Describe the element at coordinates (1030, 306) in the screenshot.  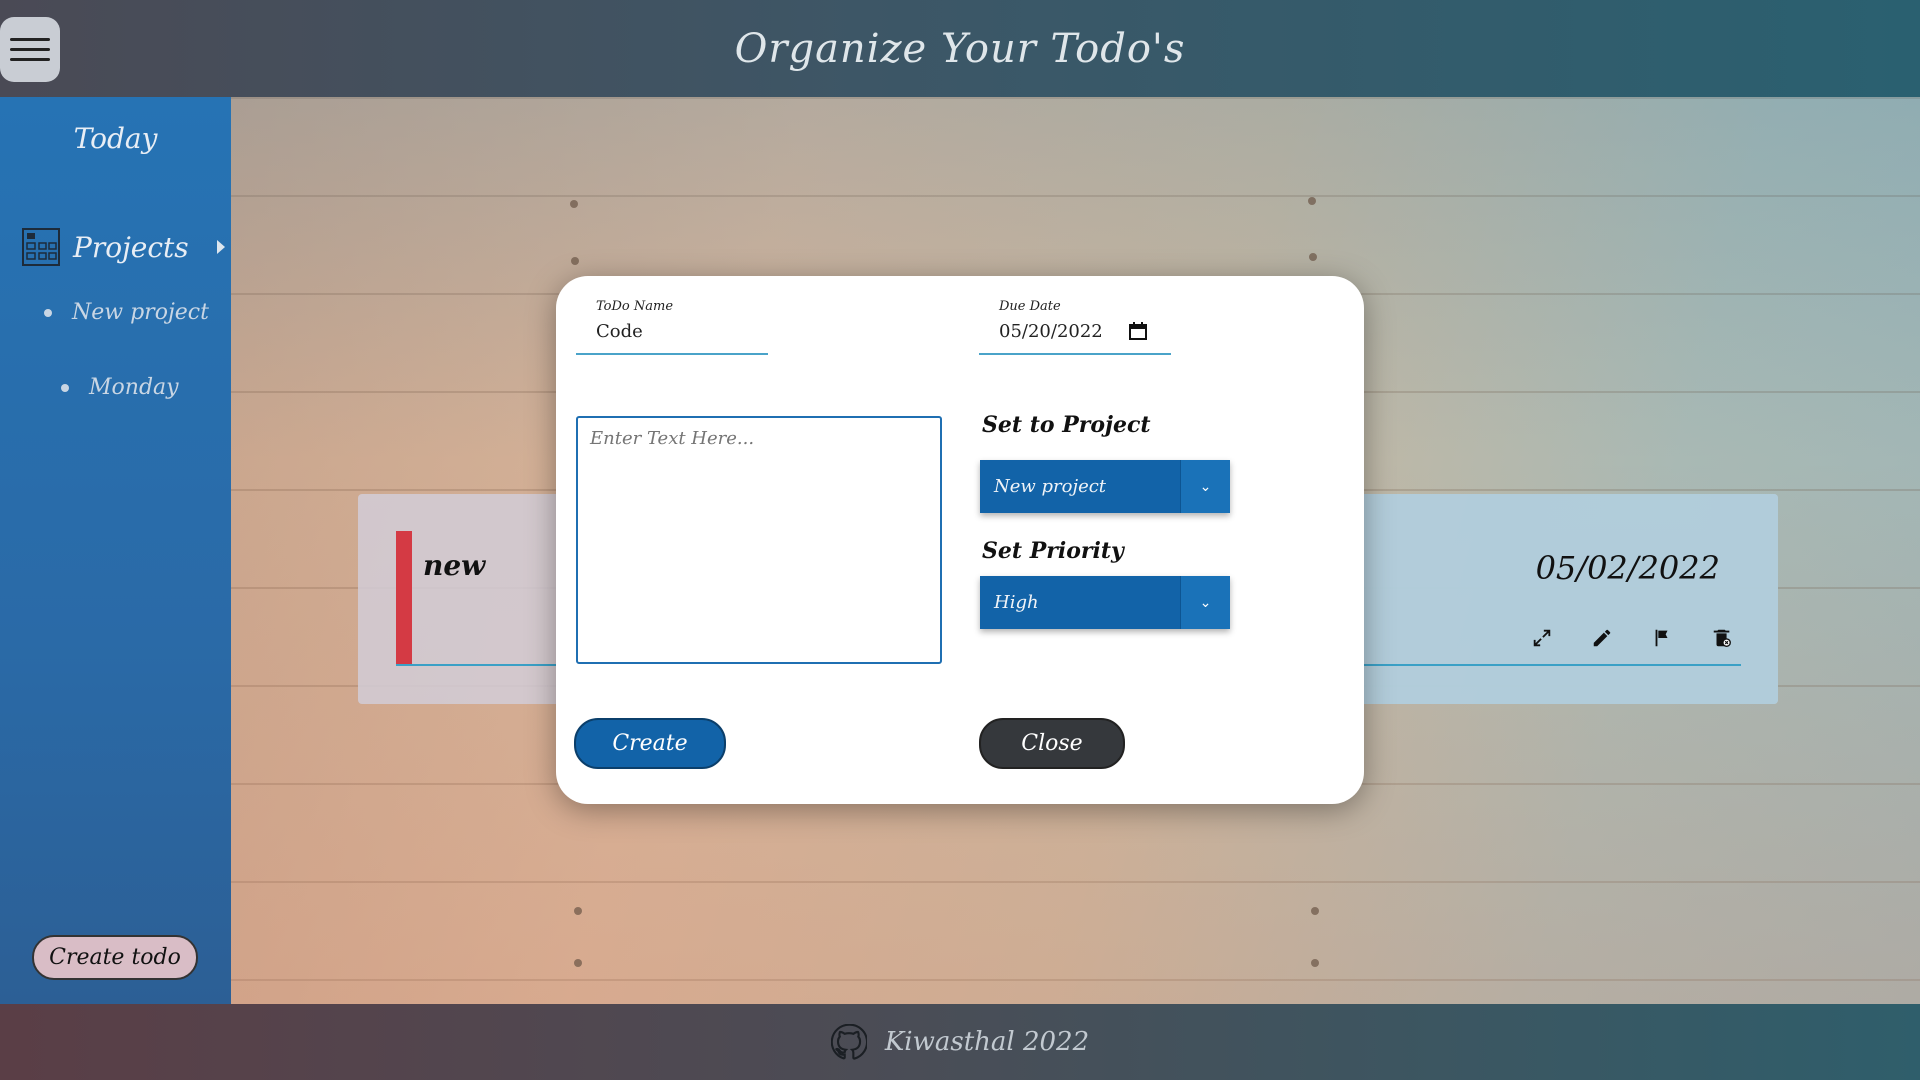
I see `due-date-label: Due Date` at that location.